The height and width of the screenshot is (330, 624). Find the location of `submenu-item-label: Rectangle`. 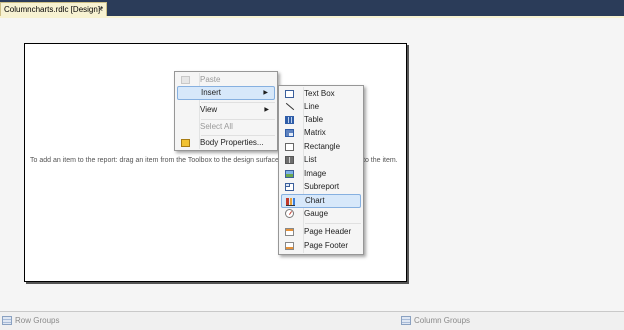

submenu-item-label: Rectangle is located at coordinates (322, 146).